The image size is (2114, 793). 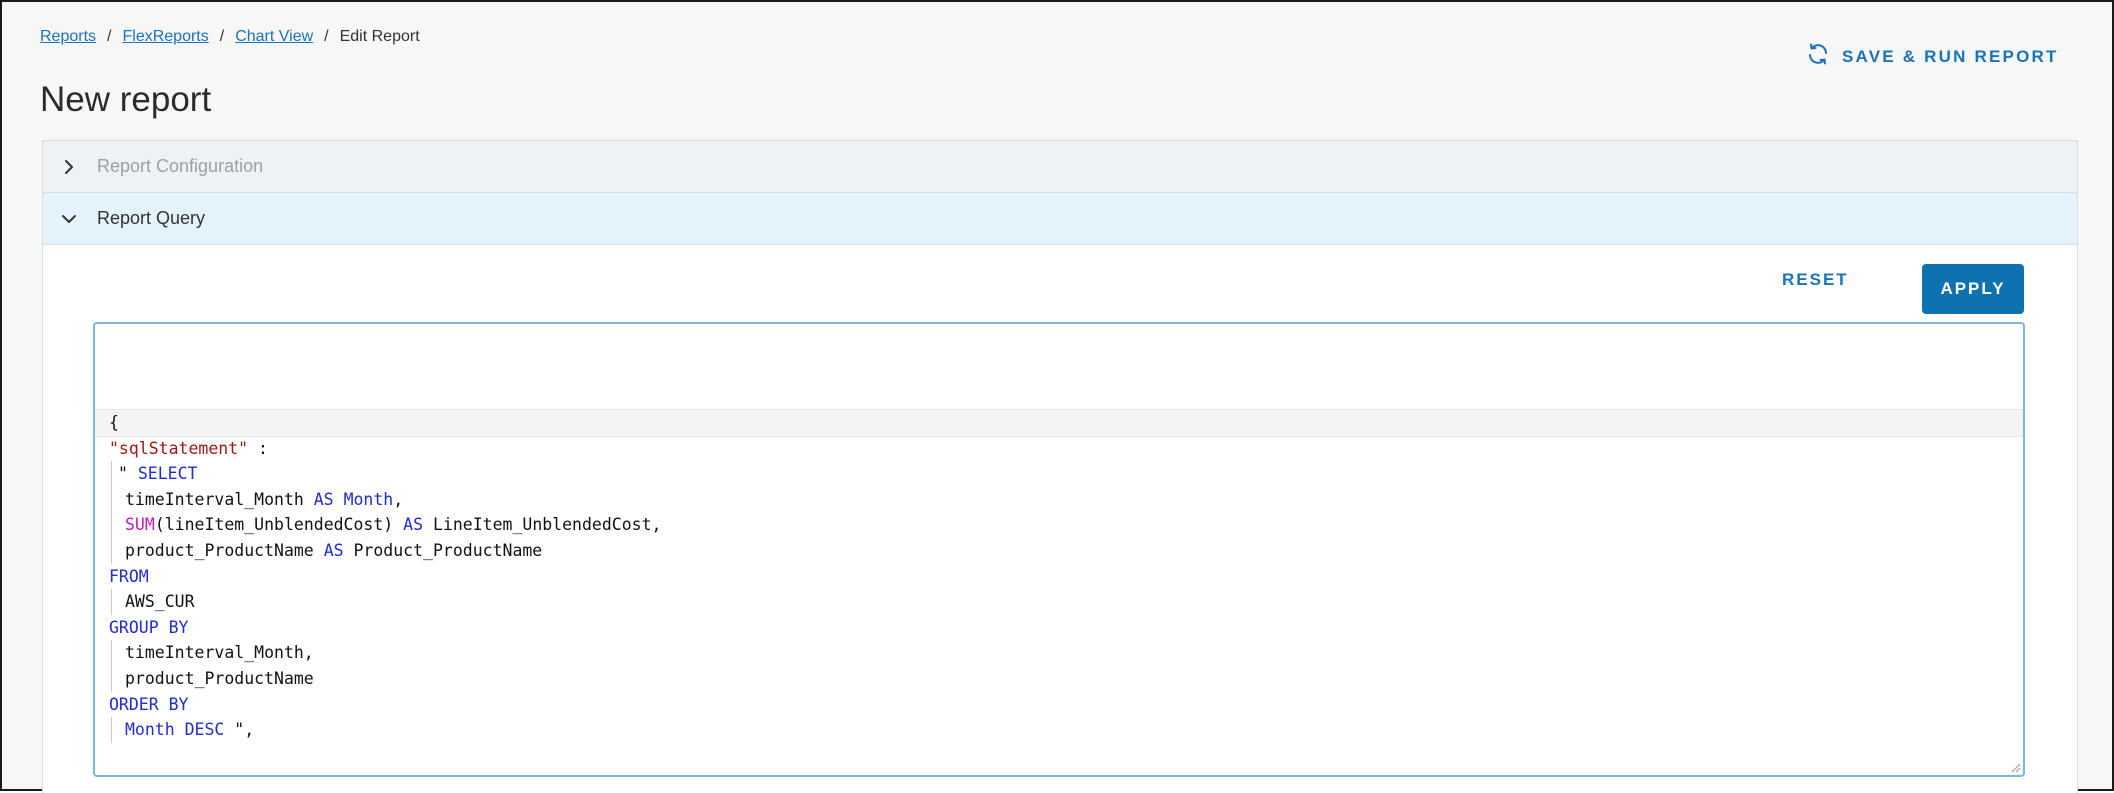 I want to click on accordion-label: Report Query, so click(x=151, y=218).